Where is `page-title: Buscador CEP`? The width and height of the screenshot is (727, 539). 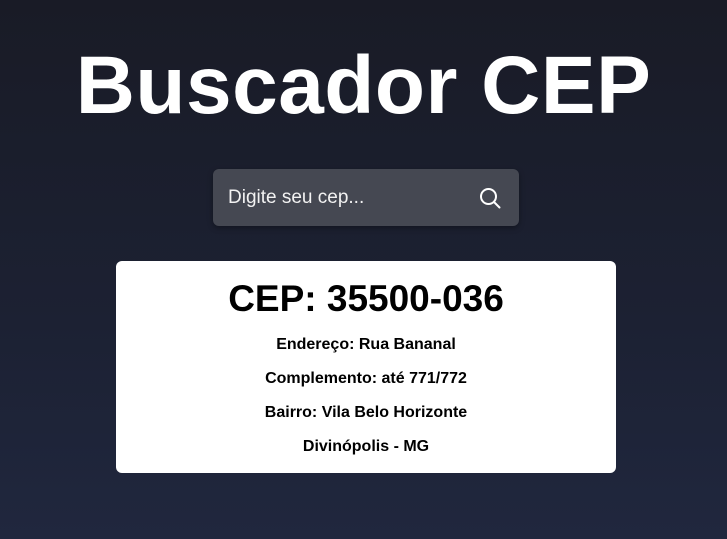
page-title: Buscador CEP is located at coordinates (363, 85).